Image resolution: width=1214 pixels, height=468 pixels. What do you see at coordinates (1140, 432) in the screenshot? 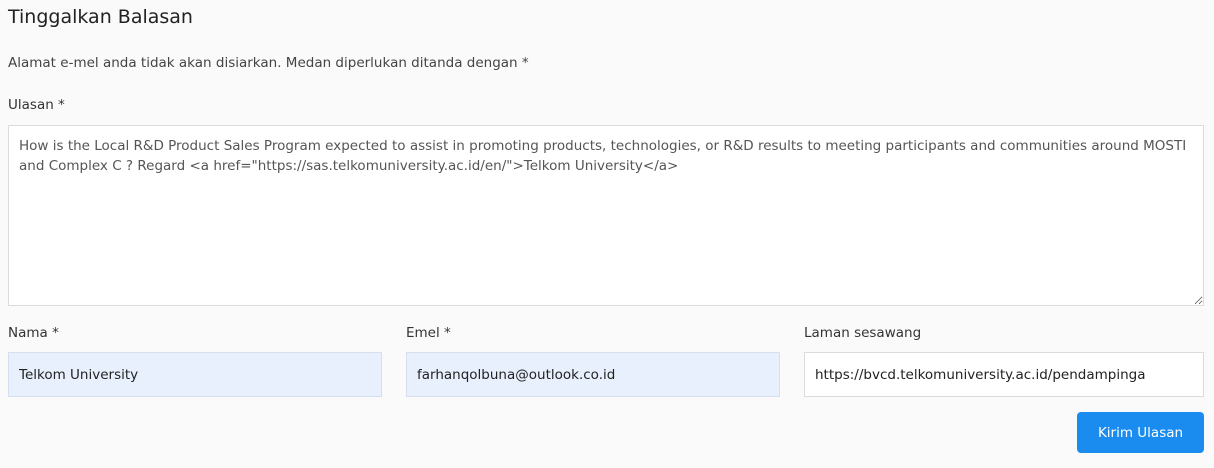
I see `submit-comment-button: Kirim Ulasan` at bounding box center [1140, 432].